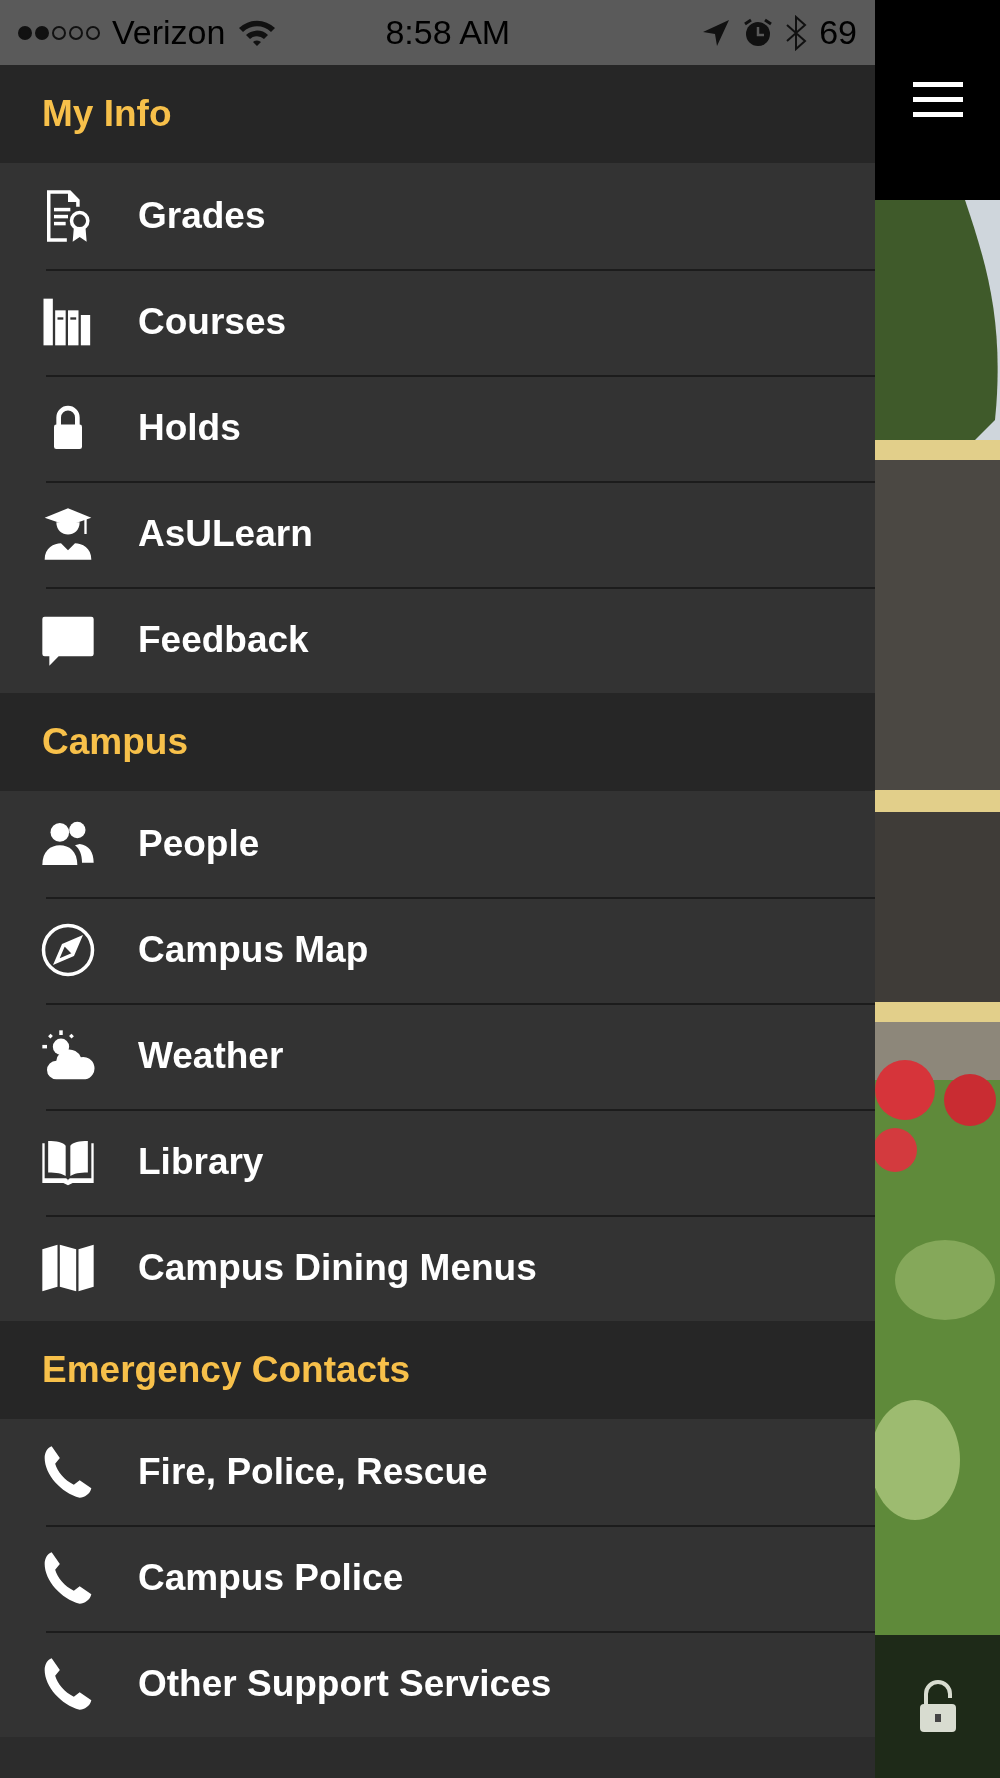 The width and height of the screenshot is (1000, 1778). Describe the element at coordinates (437, 1684) in the screenshot. I see `menu-item: Other Support Services` at that location.